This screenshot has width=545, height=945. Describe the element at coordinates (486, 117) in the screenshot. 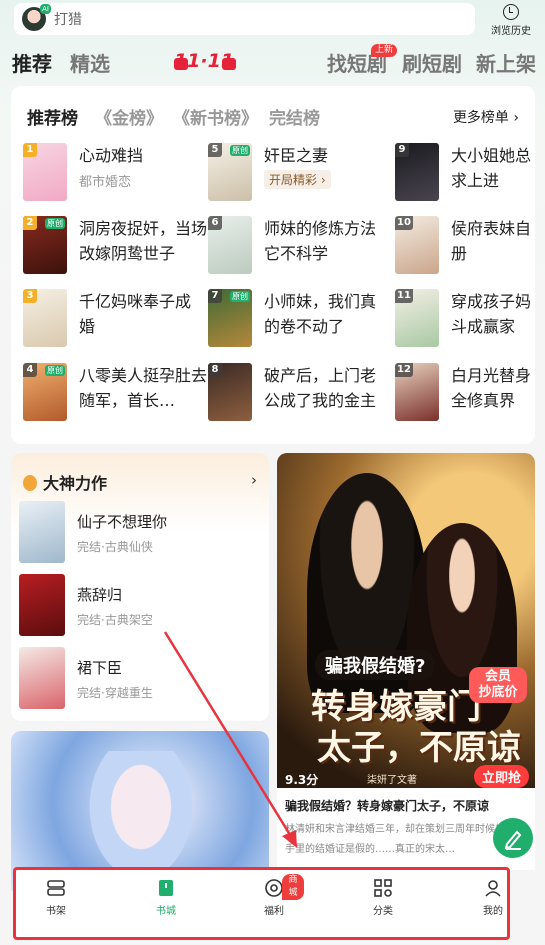

I see `more-ranks-link: 更多榜单 ›` at that location.